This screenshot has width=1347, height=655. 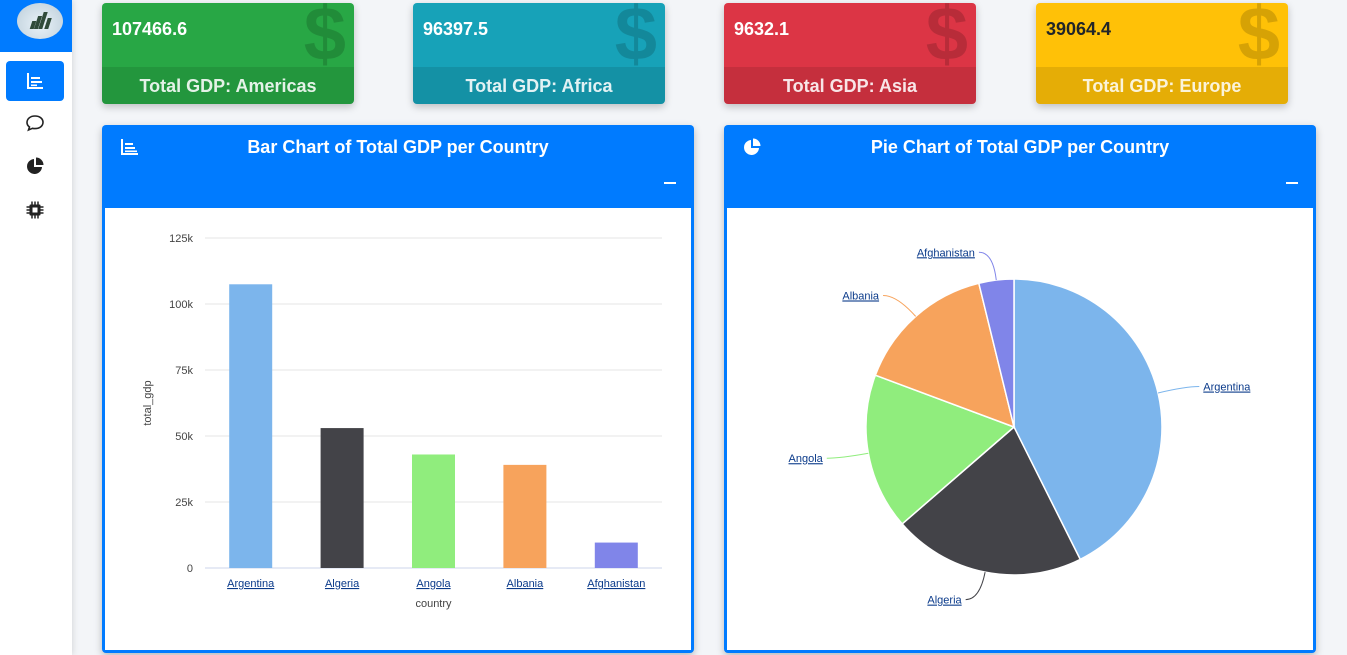 I want to click on bar-albania, so click(x=525, y=516).